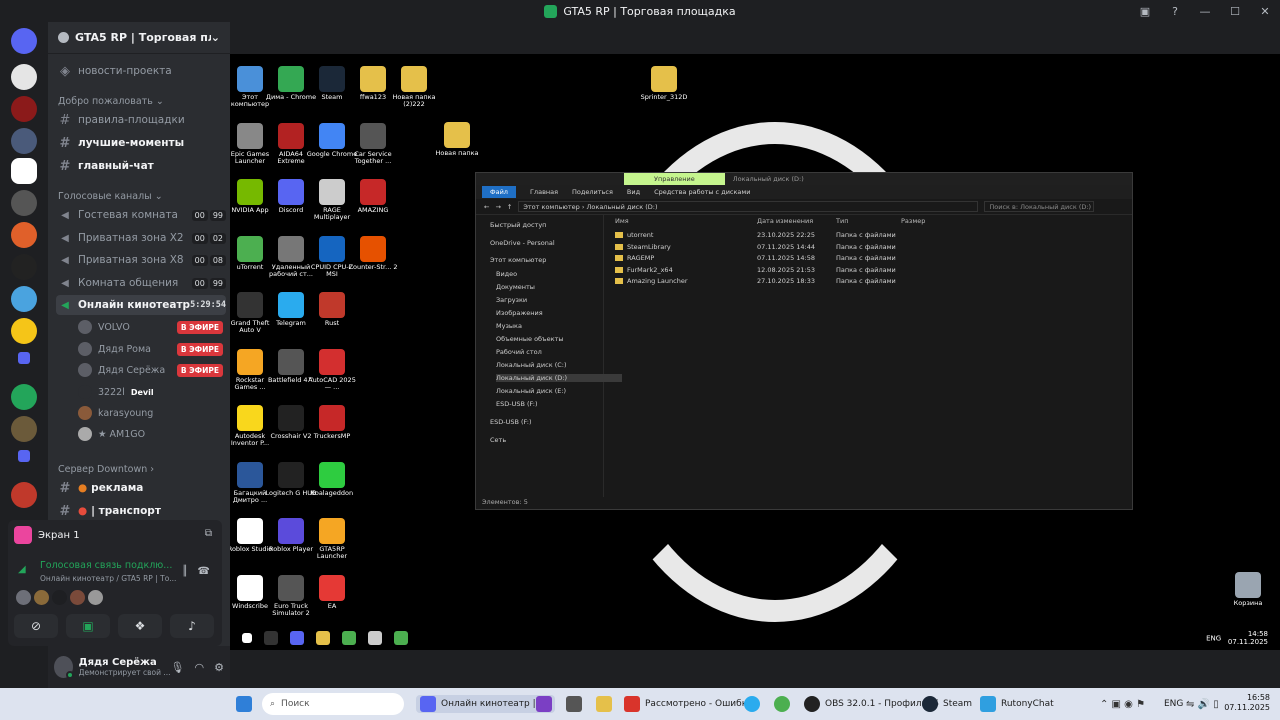  I want to click on voice-user: ★ AM1GO, so click(150, 434).